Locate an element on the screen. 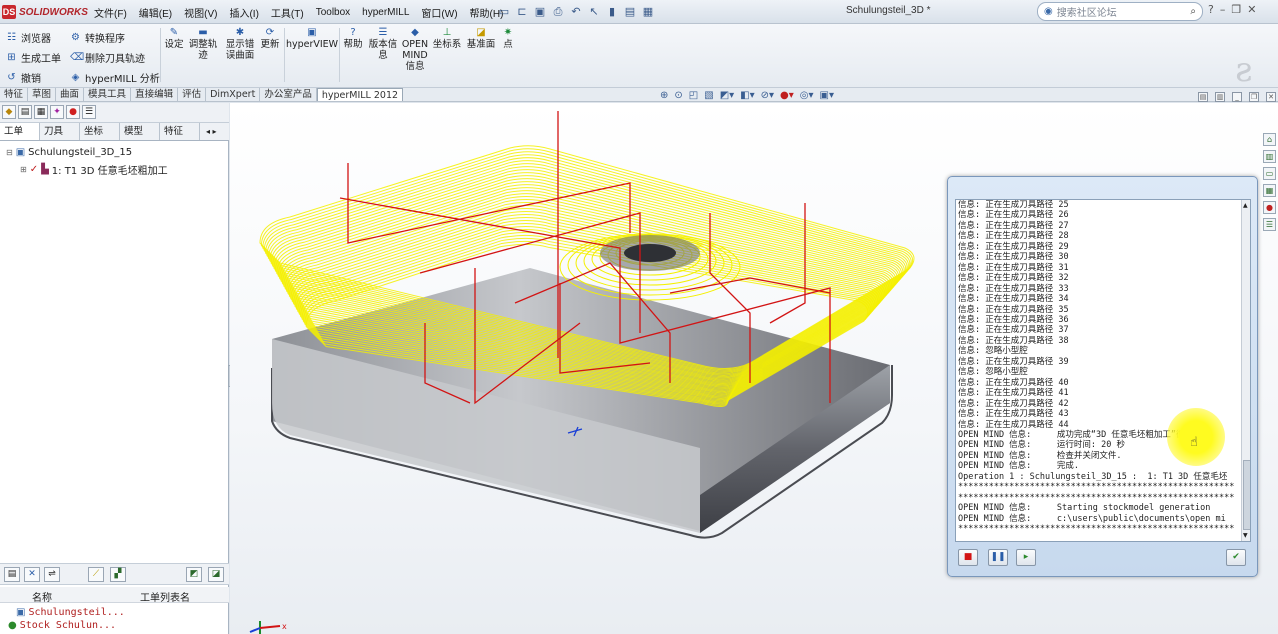 The height and width of the screenshot is (634, 1278). show-error-surface-button: ✱ 显示错 误曲面 is located at coordinates (240, 44).